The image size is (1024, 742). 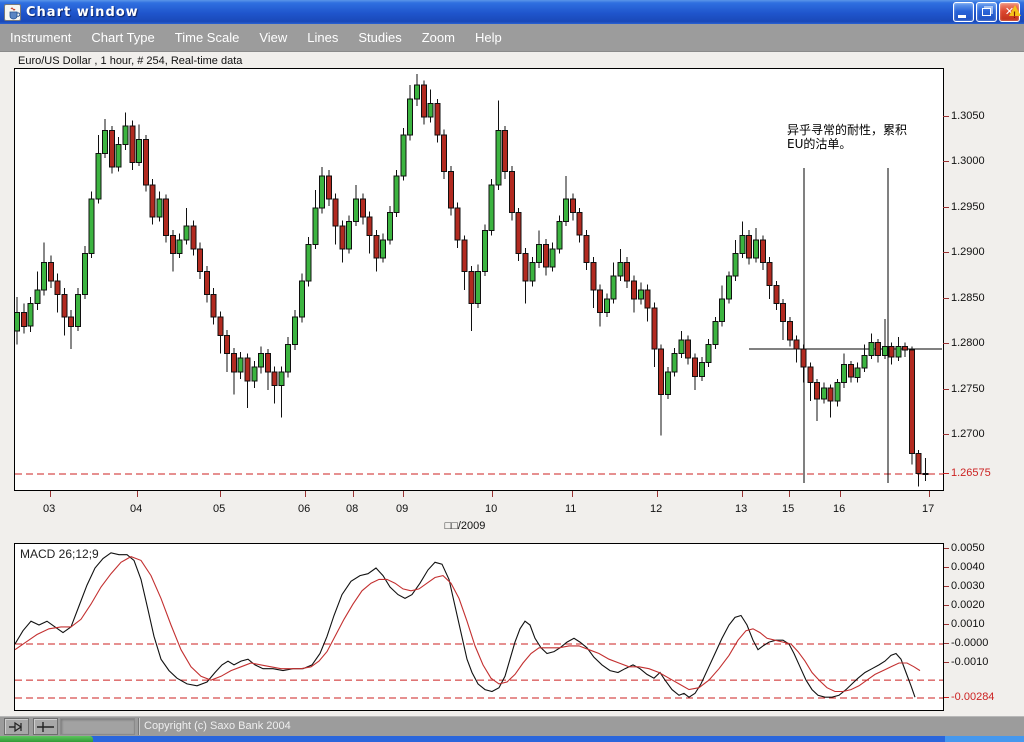 What do you see at coordinates (49, 509) in the screenshot?
I see `date-tick-label: 03` at bounding box center [49, 509].